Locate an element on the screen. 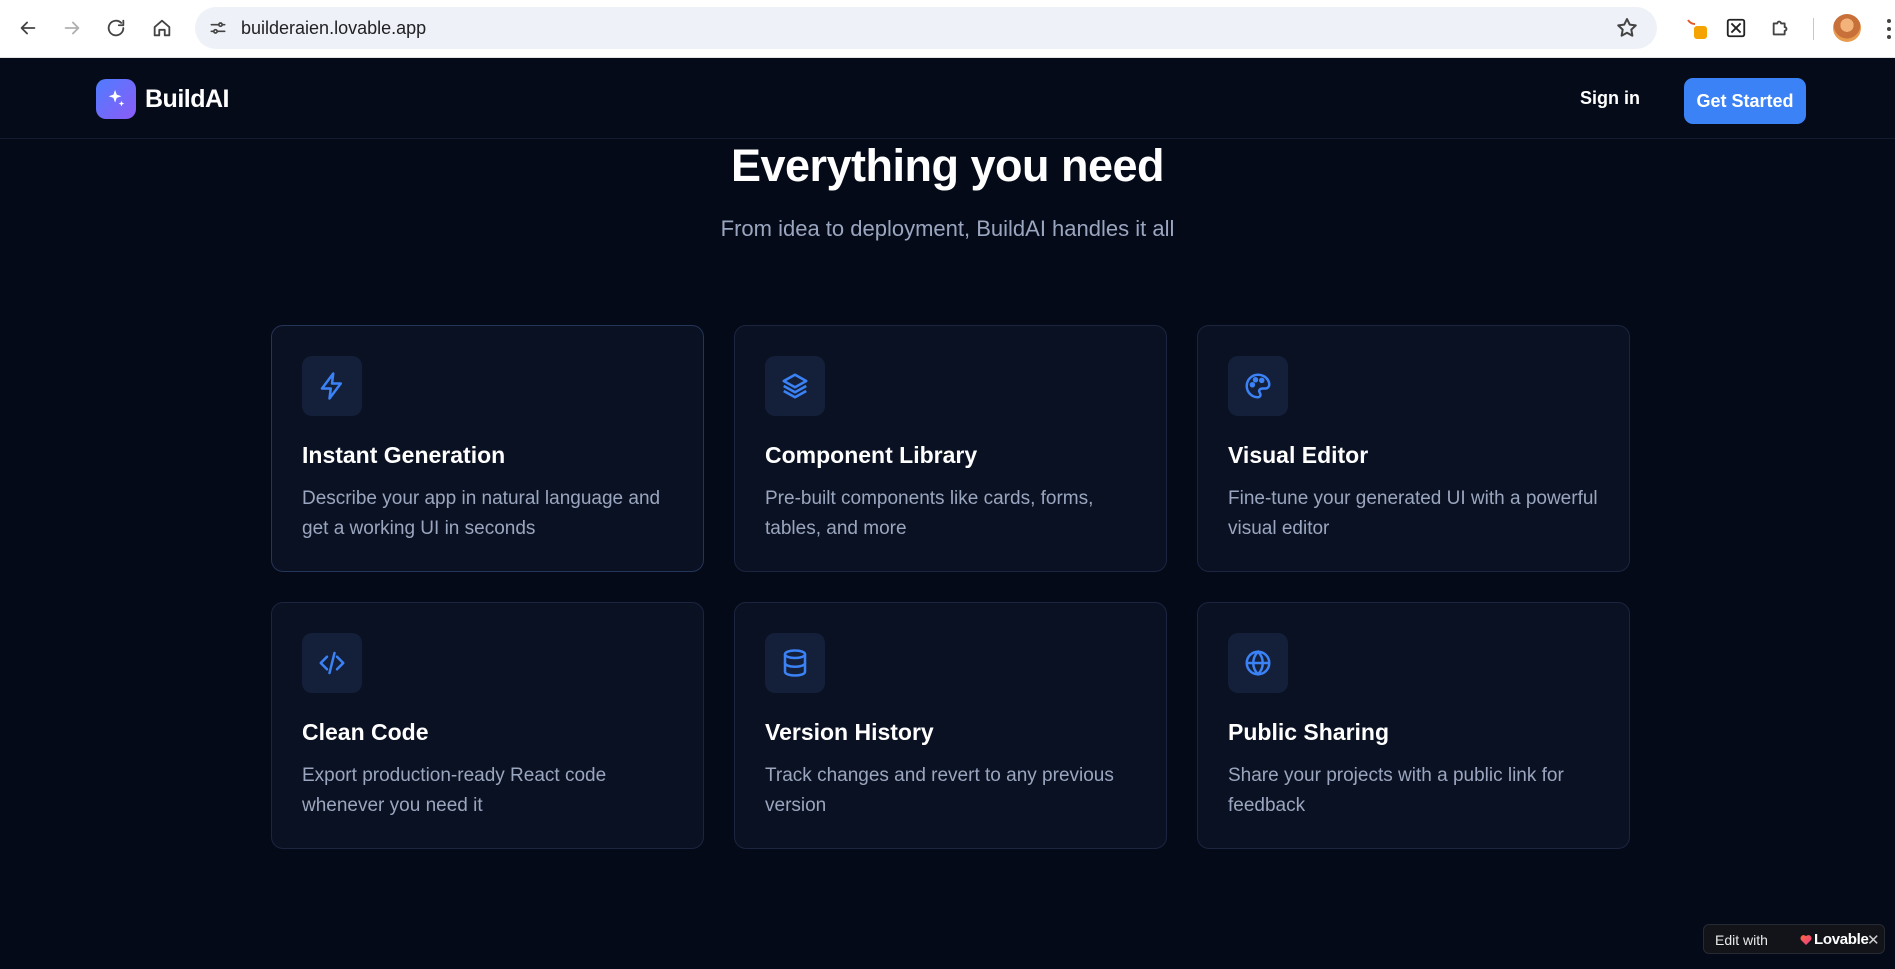 The image size is (1895, 969). logo-mark is located at coordinates (116, 99).